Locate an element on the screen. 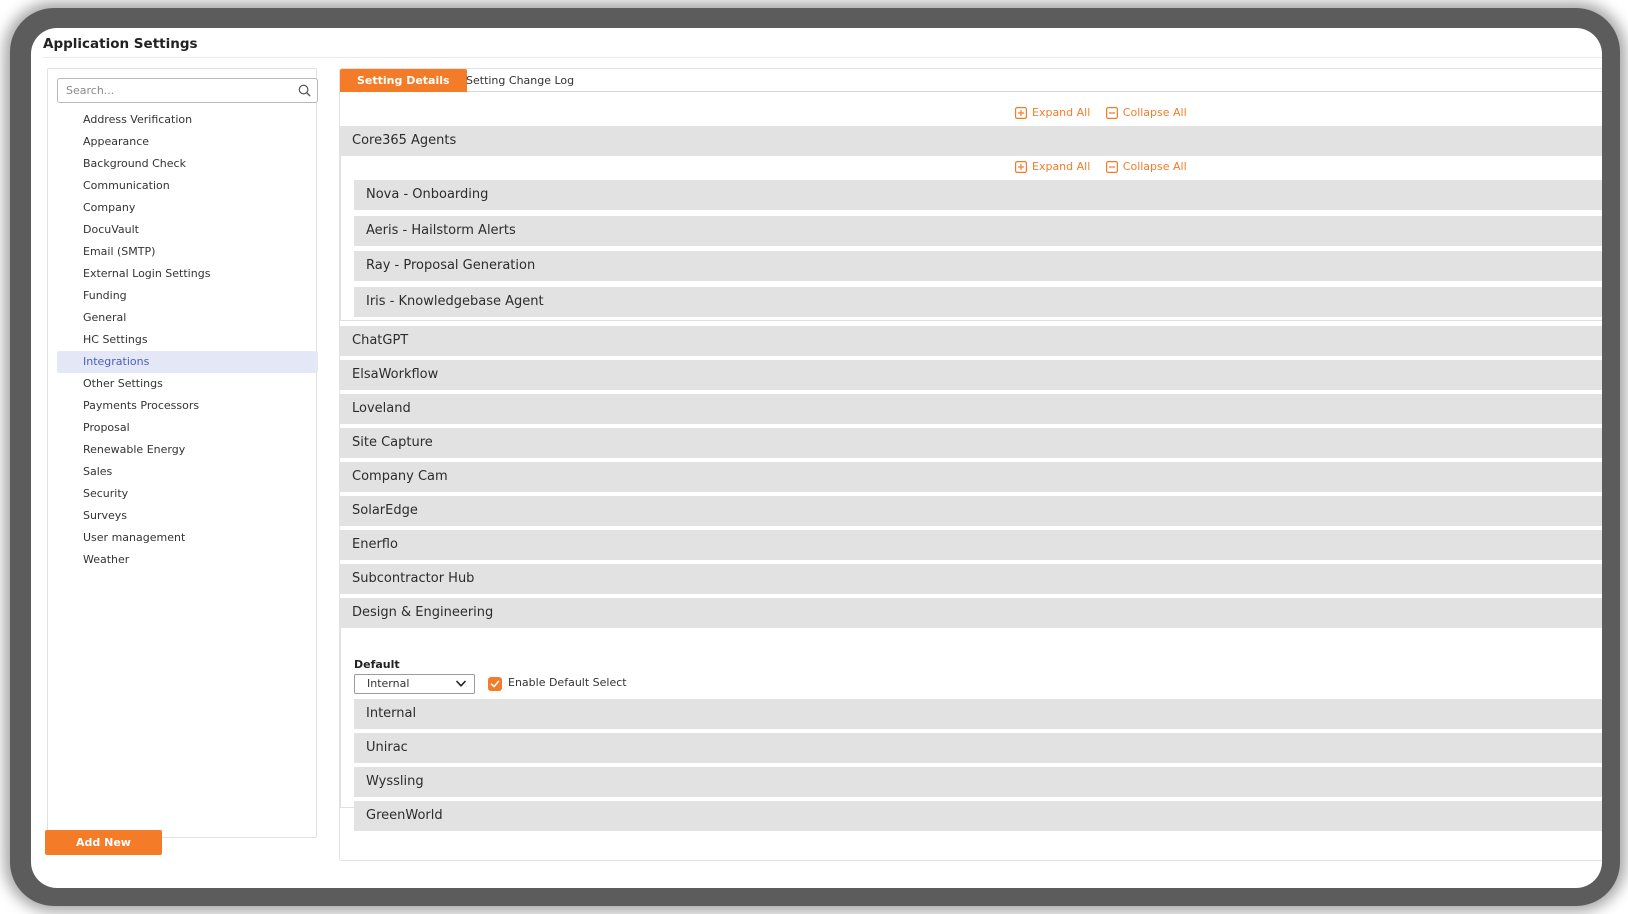  accordion-site-capture: Site Capture is located at coordinates (971, 443).